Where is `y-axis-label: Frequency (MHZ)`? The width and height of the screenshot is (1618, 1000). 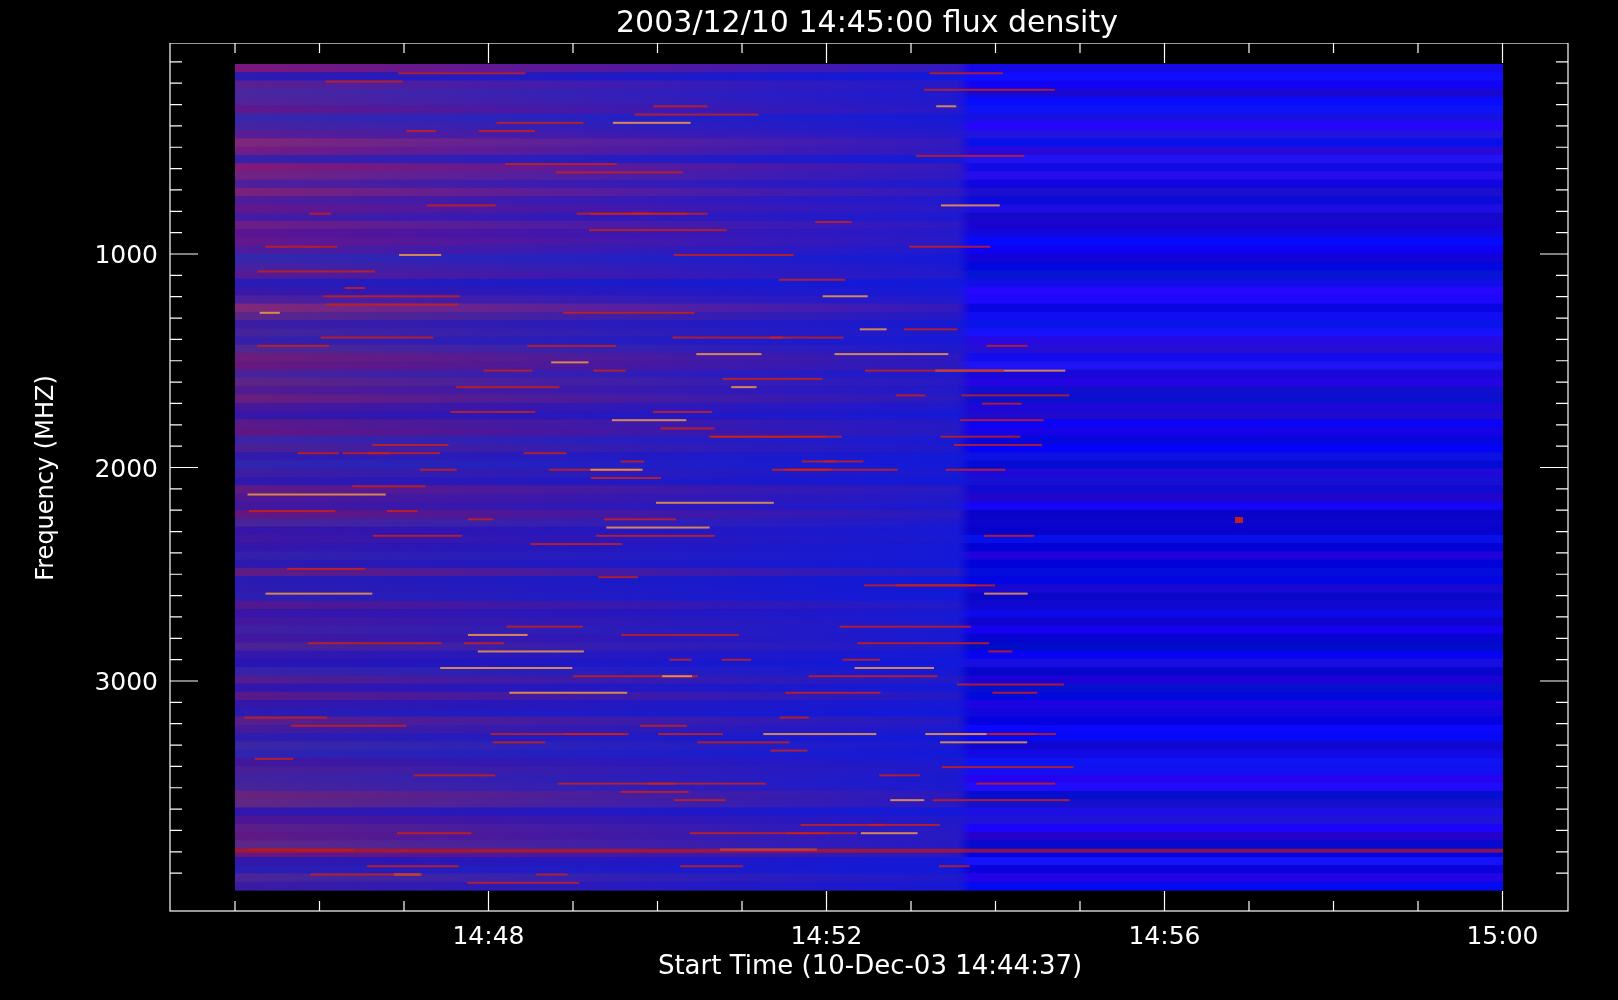 y-axis-label: Frequency (MHZ) is located at coordinates (45, 478).